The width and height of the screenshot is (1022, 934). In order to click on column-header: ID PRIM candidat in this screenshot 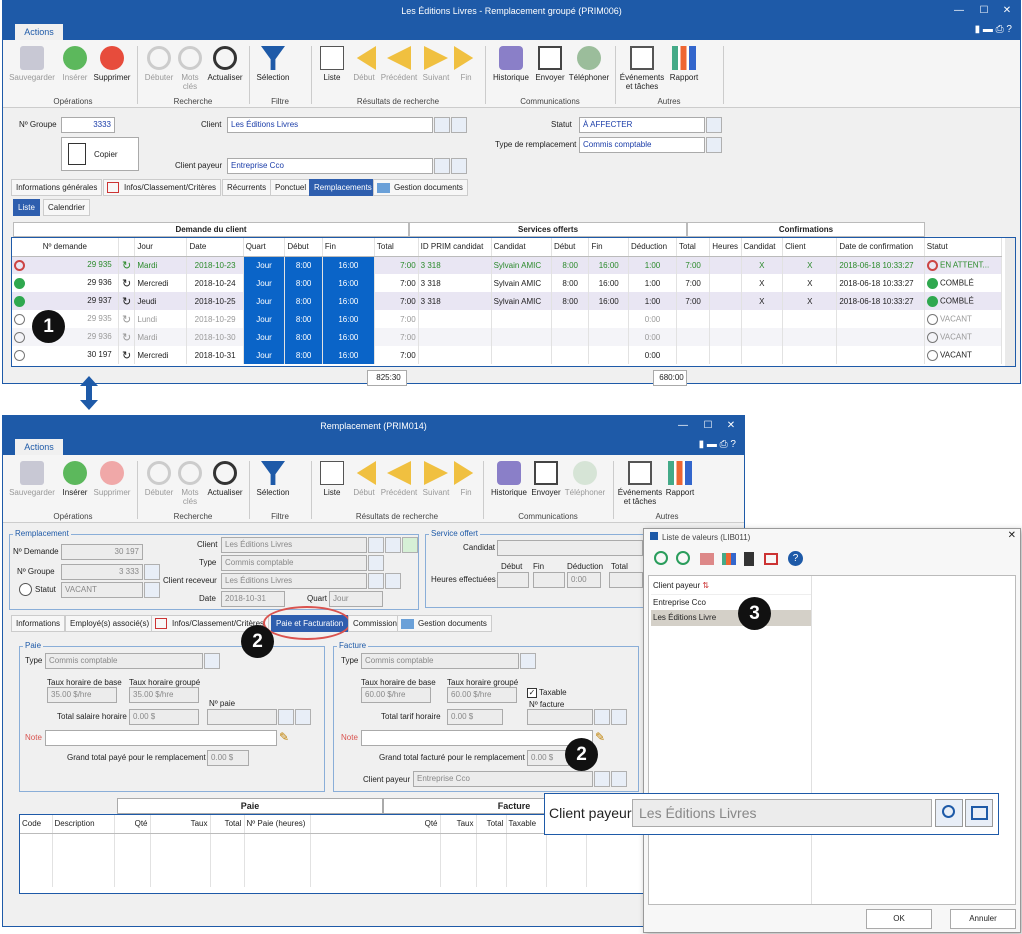, I will do `click(455, 247)`.